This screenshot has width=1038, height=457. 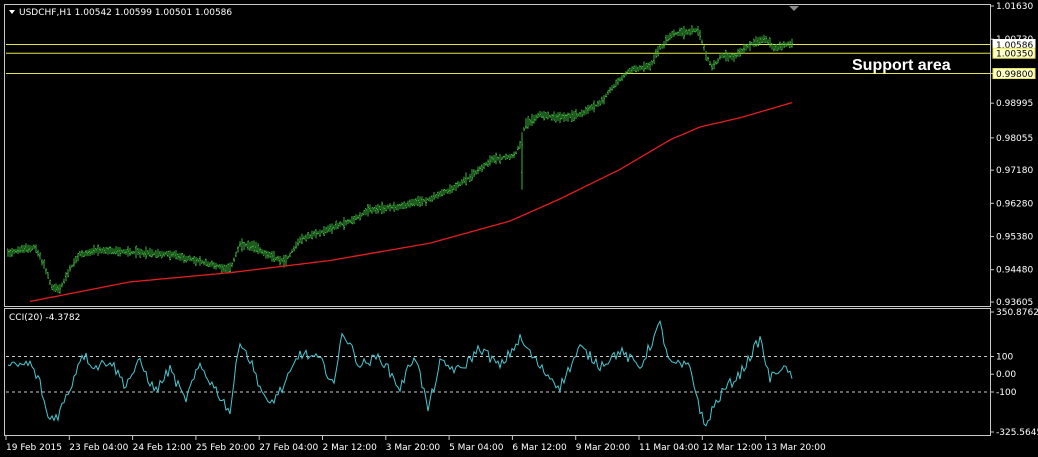 I want to click on shift-marker-triangle-down-icon, so click(x=794, y=8).